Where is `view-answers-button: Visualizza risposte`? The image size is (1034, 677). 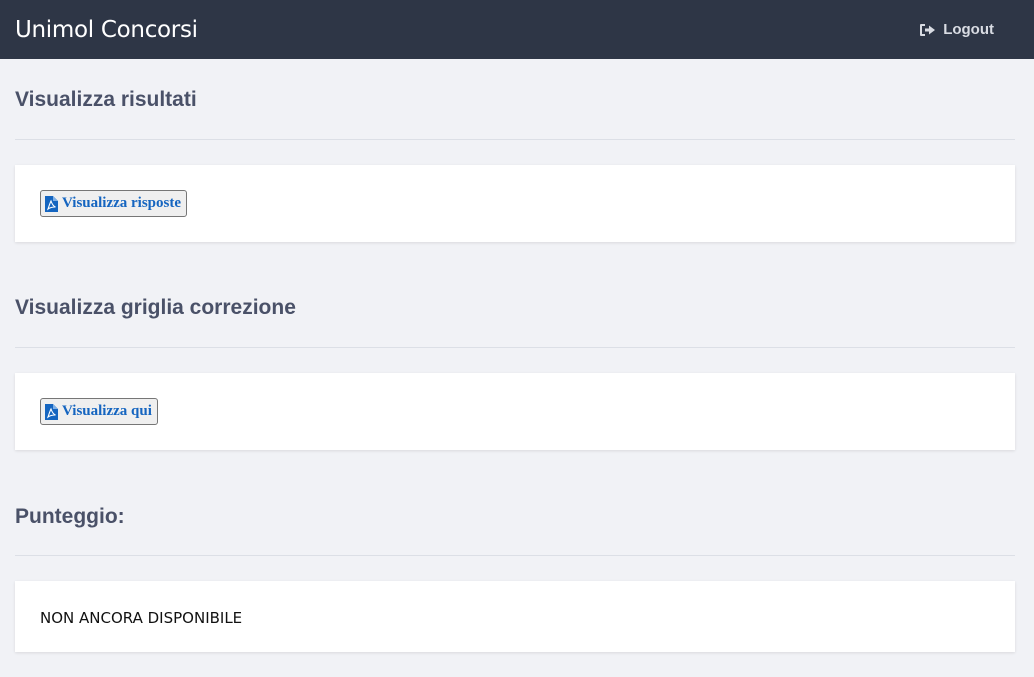 view-answers-button: Visualizza risposte is located at coordinates (114, 203).